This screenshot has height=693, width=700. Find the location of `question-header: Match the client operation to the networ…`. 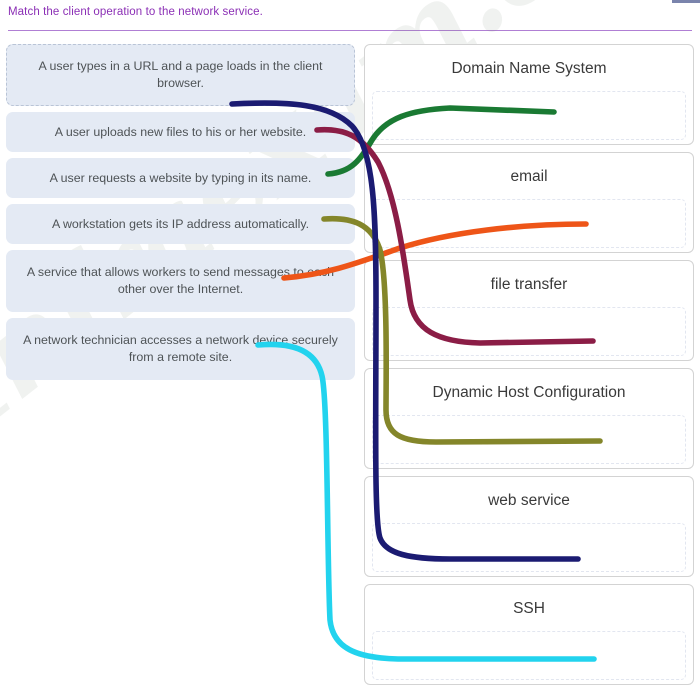

question-header: Match the client operation to the networ… is located at coordinates (350, 16).